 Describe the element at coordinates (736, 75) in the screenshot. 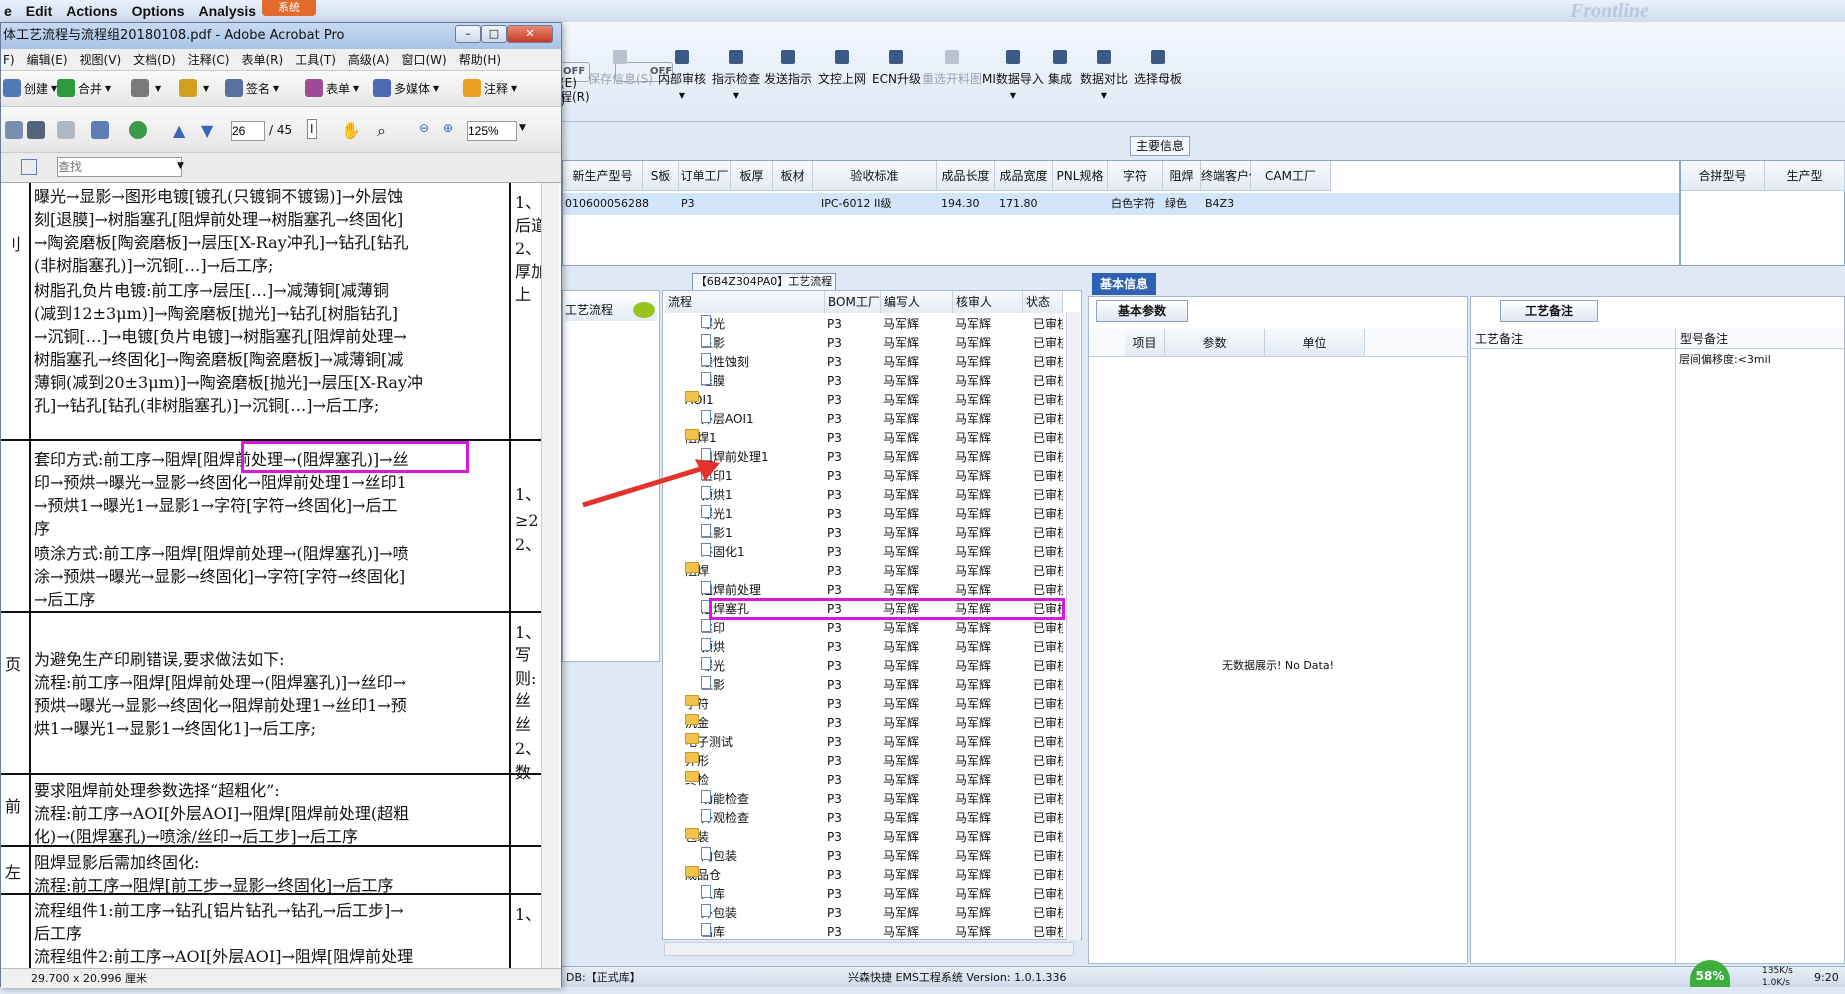

I see `ribbon-button-3: 指示检查 ▼` at that location.